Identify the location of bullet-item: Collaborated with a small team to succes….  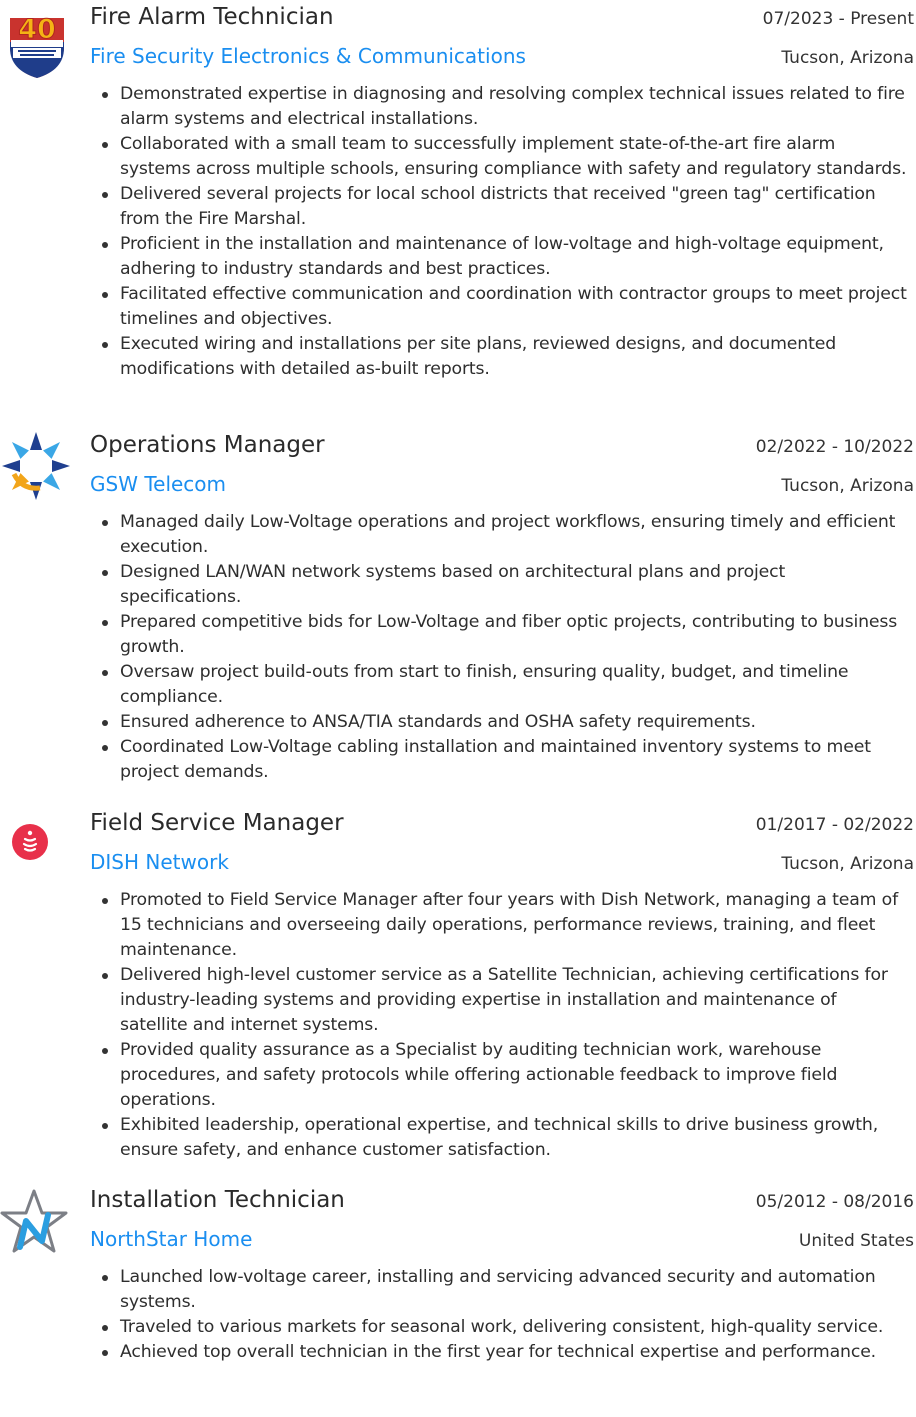
(456, 157).